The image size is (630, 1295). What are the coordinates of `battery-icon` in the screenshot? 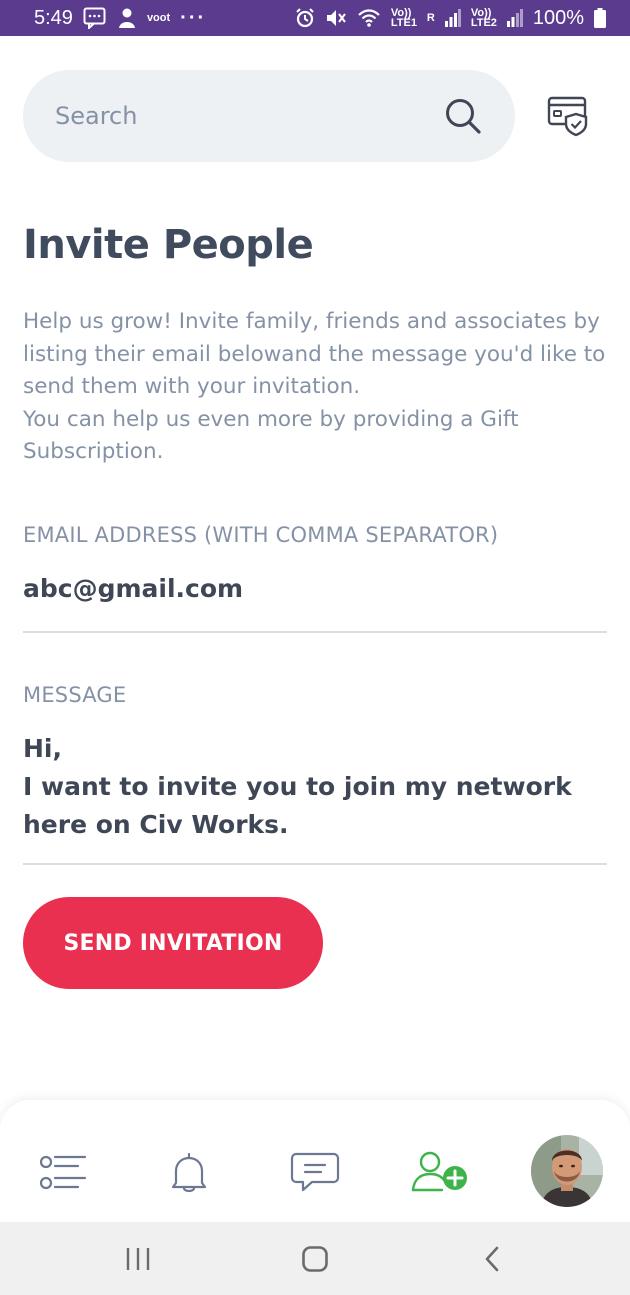 It's located at (600, 18).